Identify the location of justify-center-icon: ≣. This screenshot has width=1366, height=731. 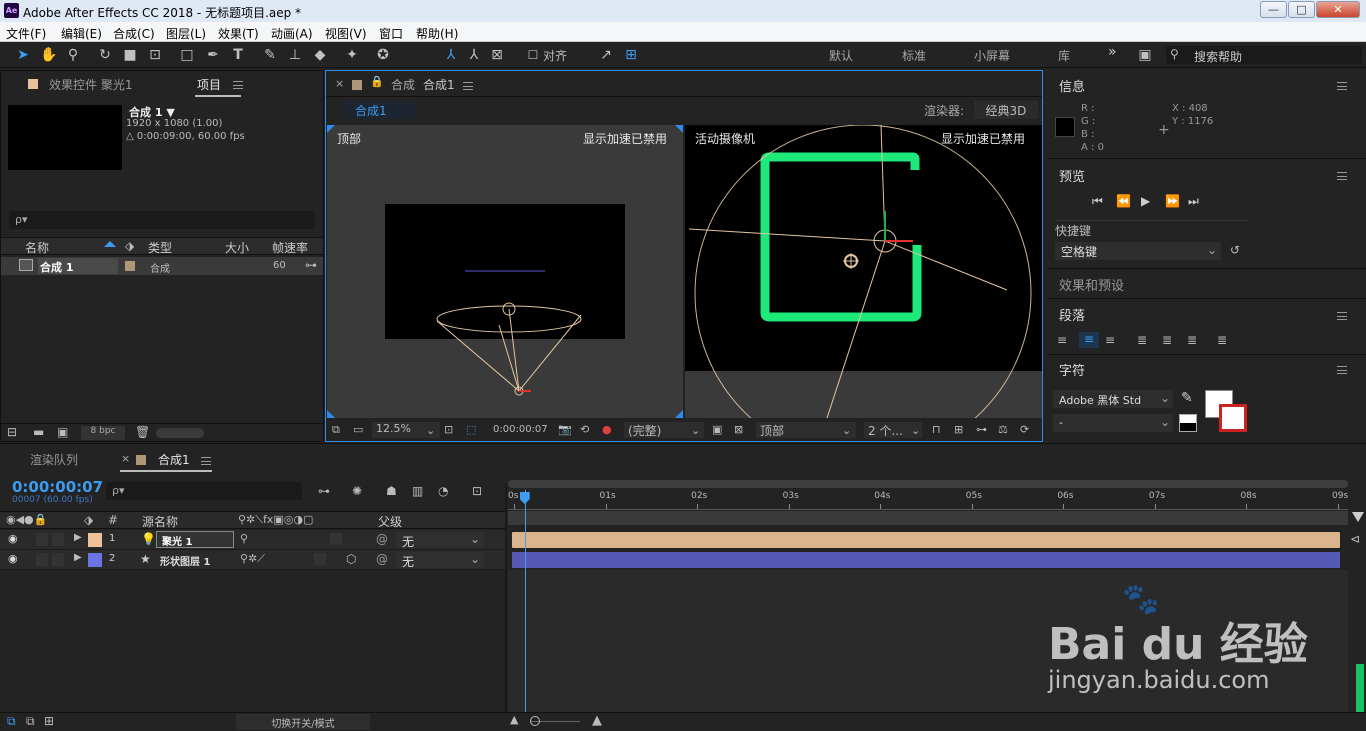
(1167, 340).